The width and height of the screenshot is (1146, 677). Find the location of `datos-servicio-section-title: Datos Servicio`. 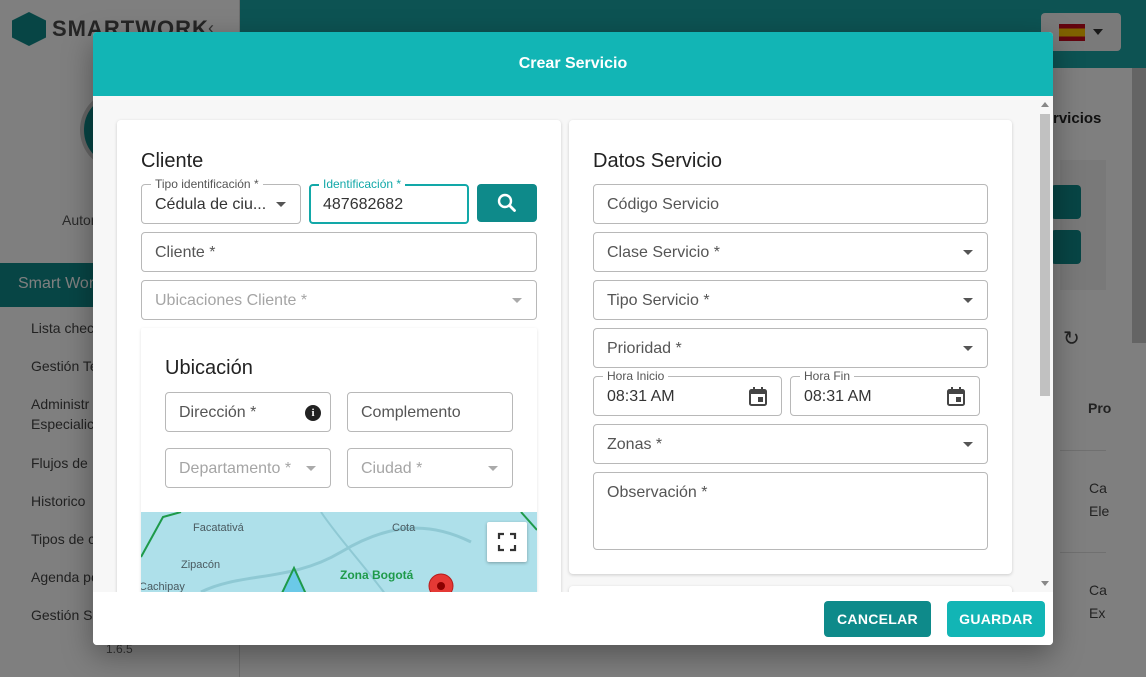

datos-servicio-section-title: Datos Servicio is located at coordinates (657, 161).